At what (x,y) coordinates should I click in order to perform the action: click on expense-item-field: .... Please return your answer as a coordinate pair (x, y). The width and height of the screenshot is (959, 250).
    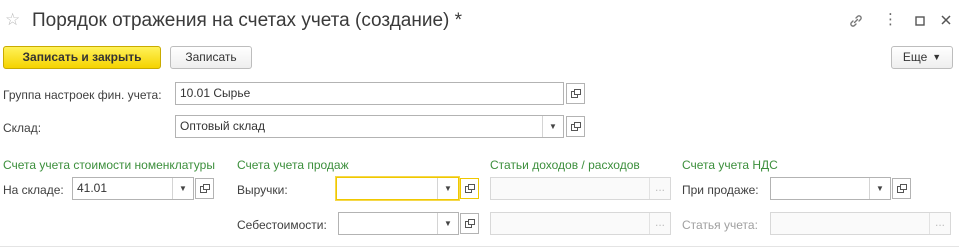
    Looking at the image, I should click on (580, 223).